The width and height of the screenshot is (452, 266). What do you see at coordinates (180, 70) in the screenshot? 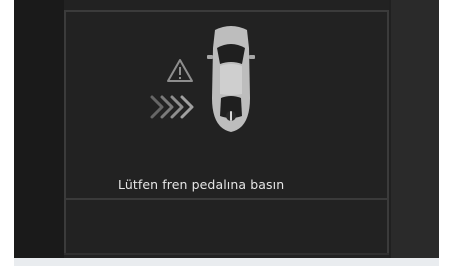
I see `warning-triangle-icon` at bounding box center [180, 70].